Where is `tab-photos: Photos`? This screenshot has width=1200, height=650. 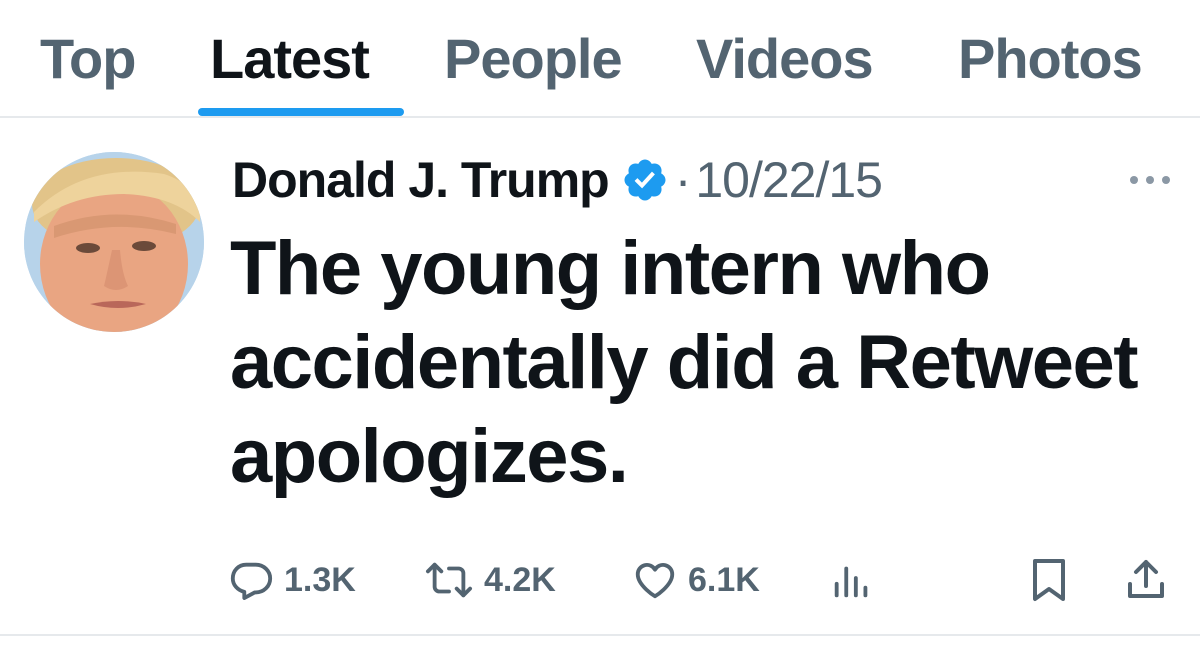
tab-photos: Photos is located at coordinates (1050, 58).